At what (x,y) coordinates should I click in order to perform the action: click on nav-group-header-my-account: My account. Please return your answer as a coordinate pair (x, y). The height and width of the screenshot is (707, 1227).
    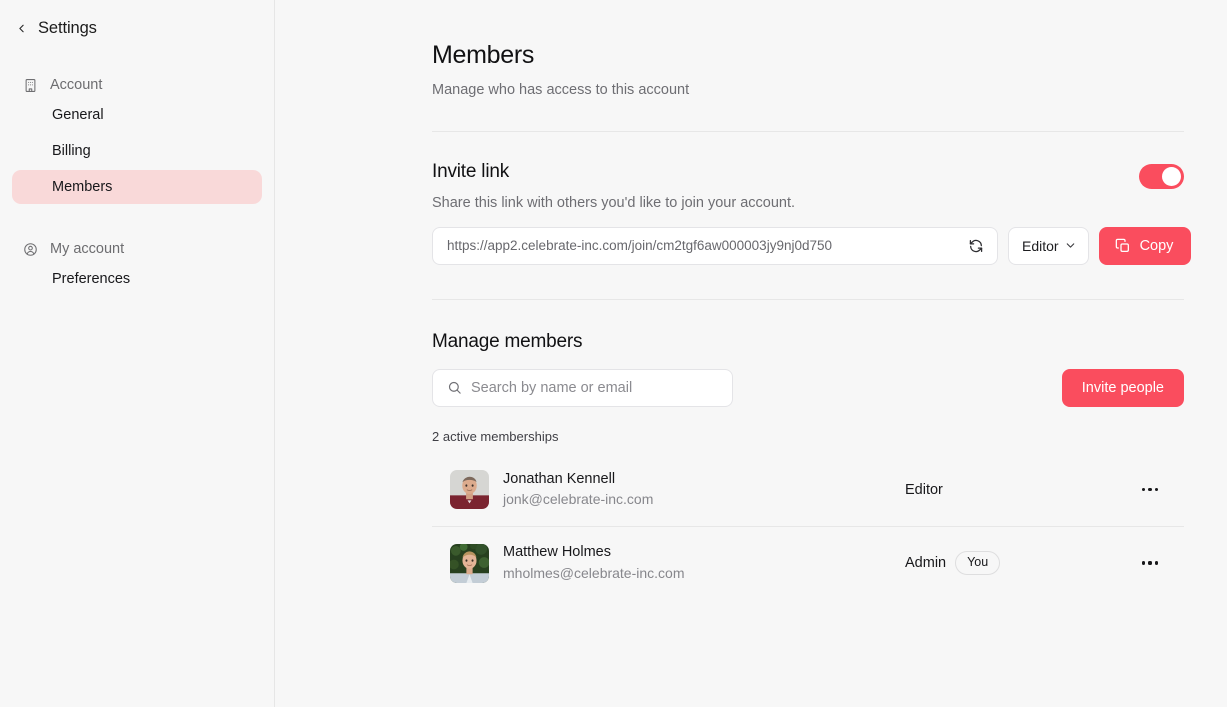
    Looking at the image, I should click on (137, 249).